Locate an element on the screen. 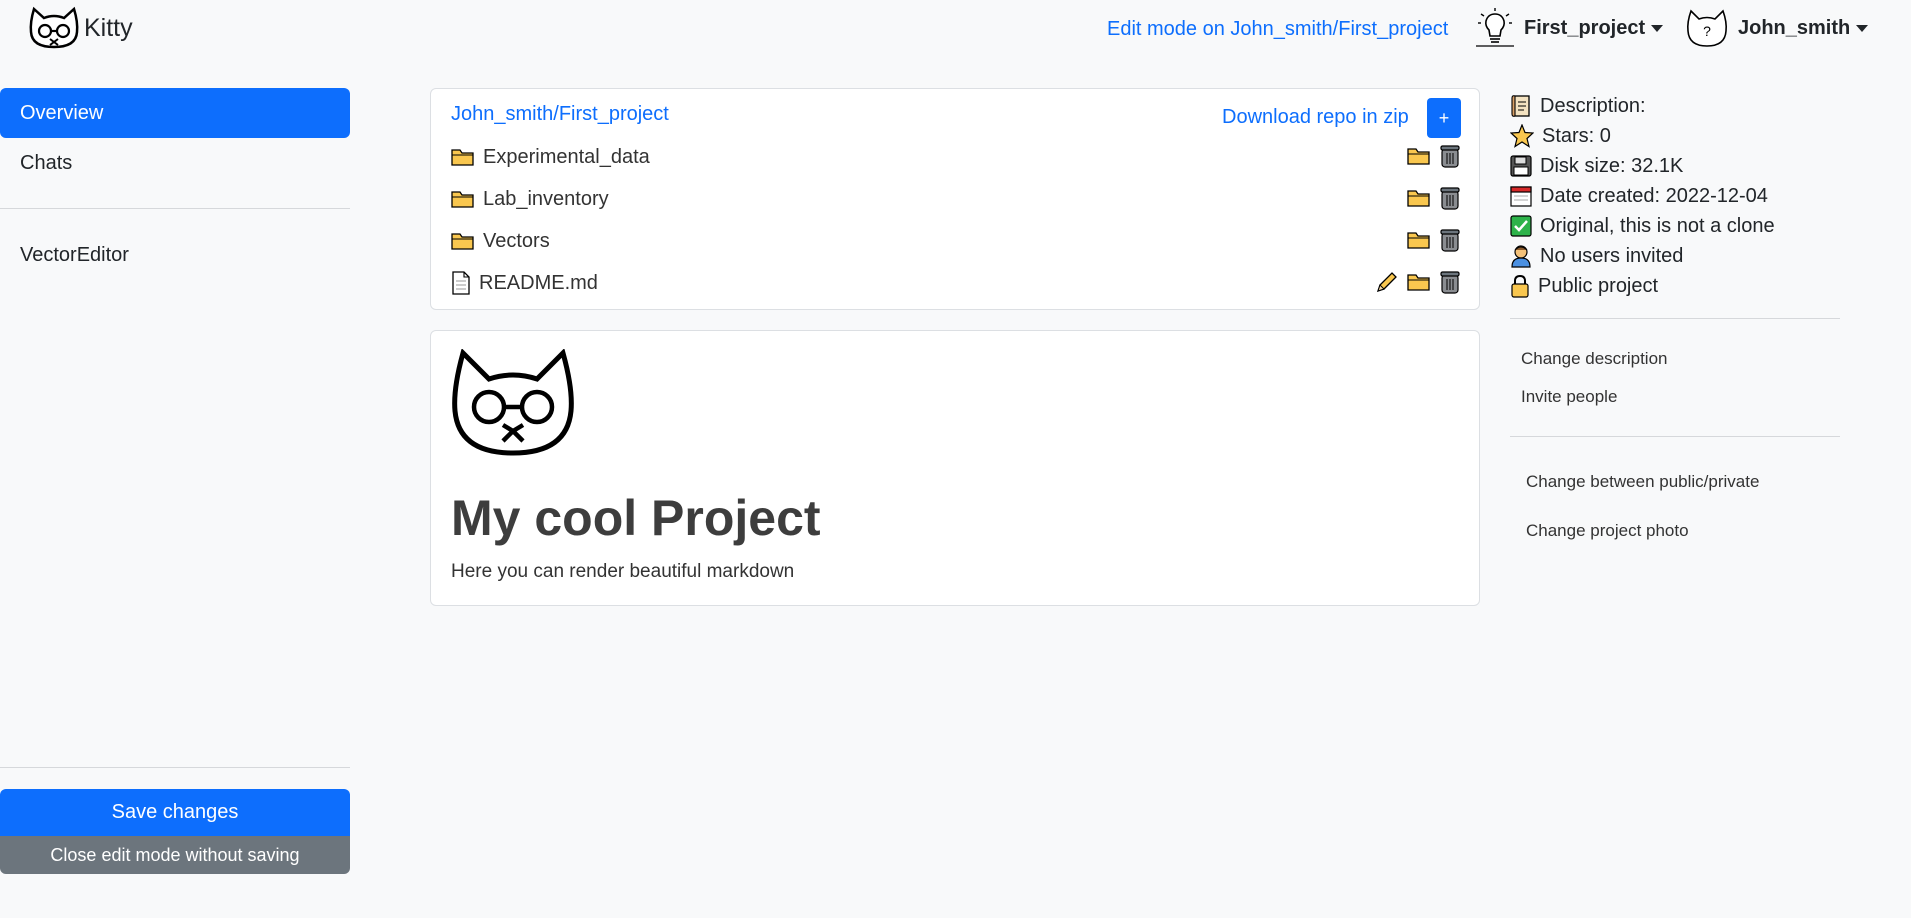  info-disk-size: Disk size: 32.1K is located at coordinates (1596, 166).